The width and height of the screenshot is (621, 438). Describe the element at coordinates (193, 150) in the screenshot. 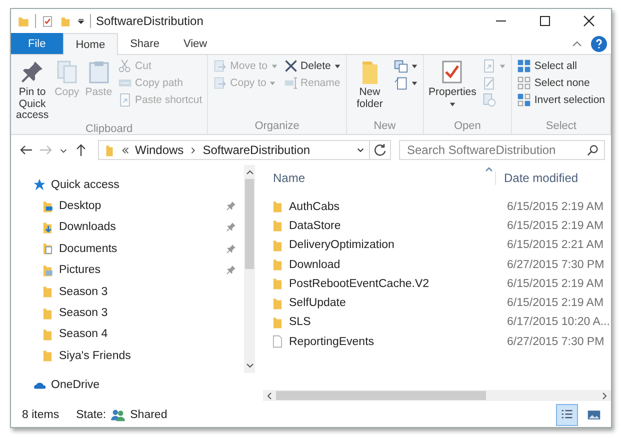

I see `chevron-right-icon` at that location.